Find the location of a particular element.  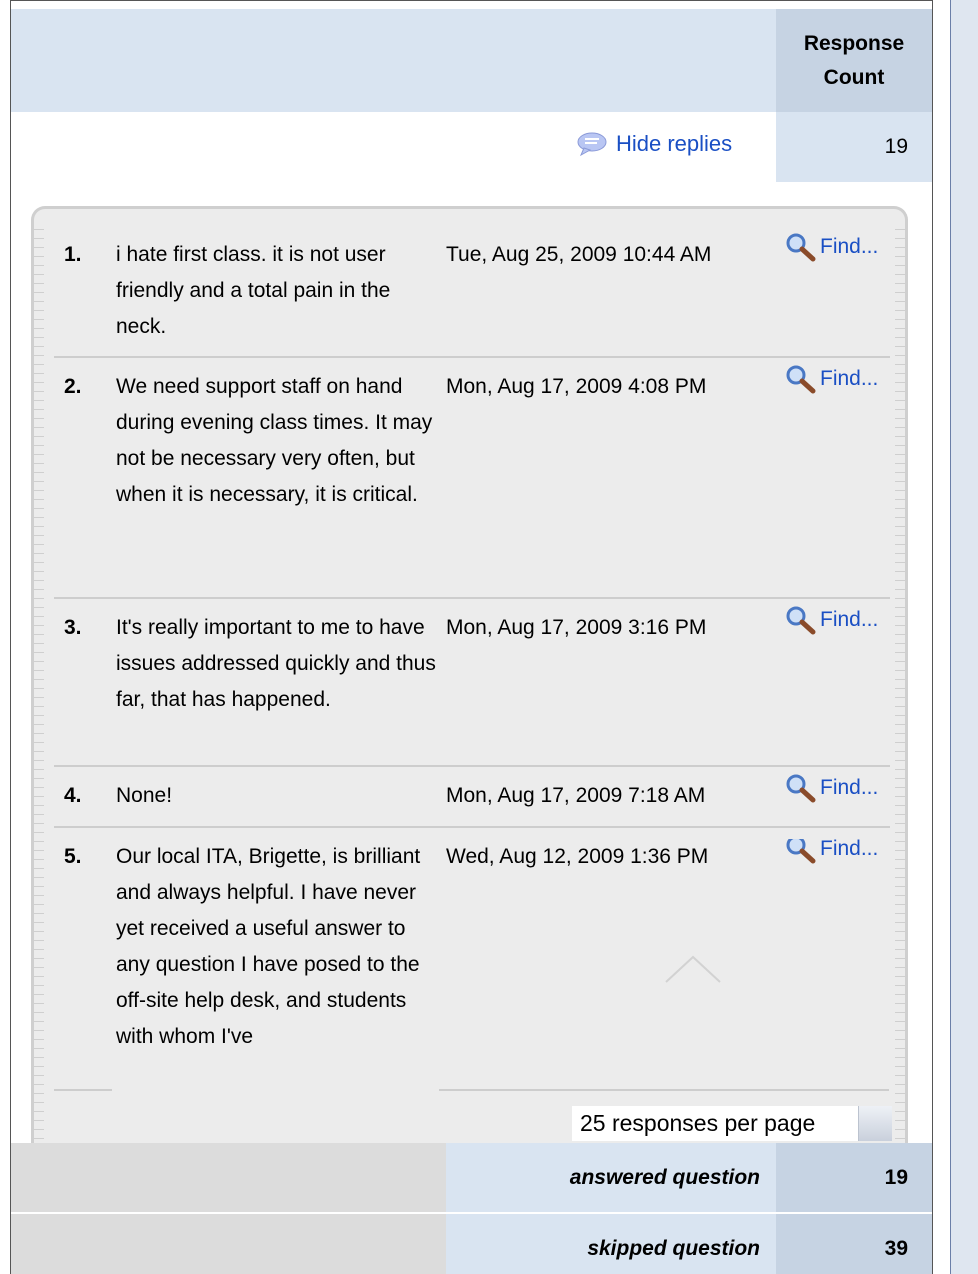

hide-replies-label: Hide replies is located at coordinates (674, 144).